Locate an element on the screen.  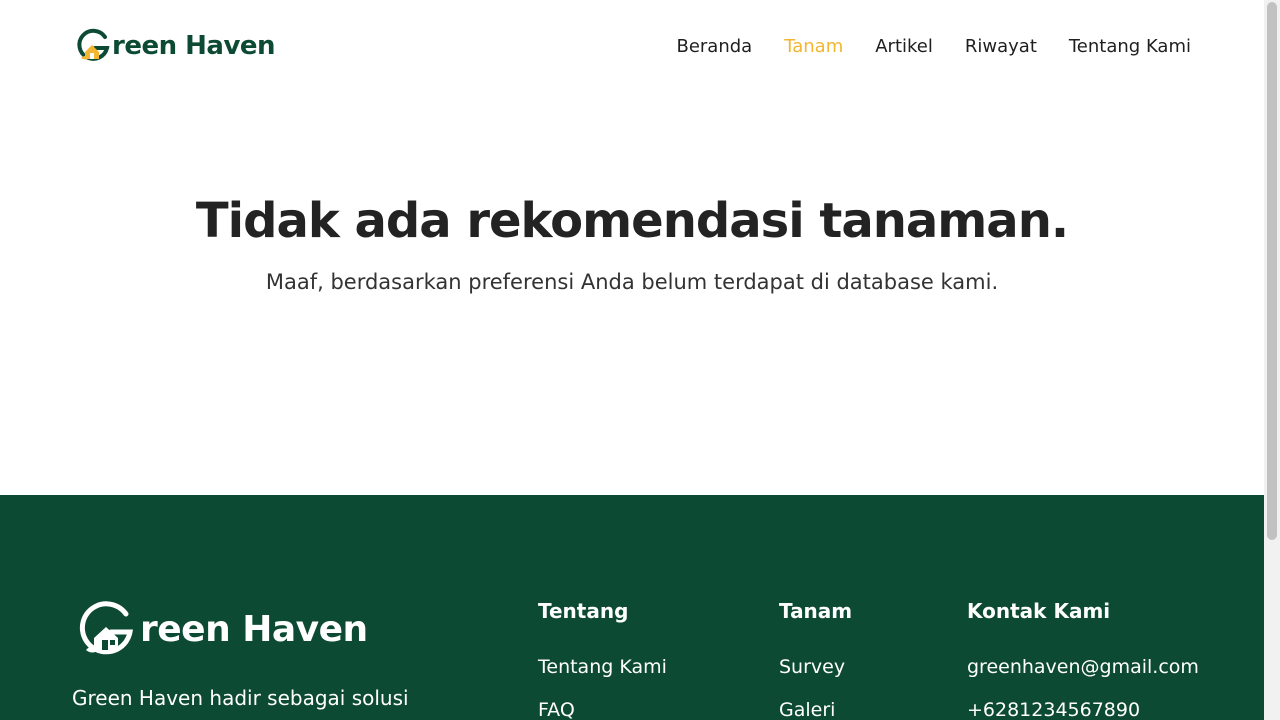
footer-brand-name: reen Haven is located at coordinates (254, 629).